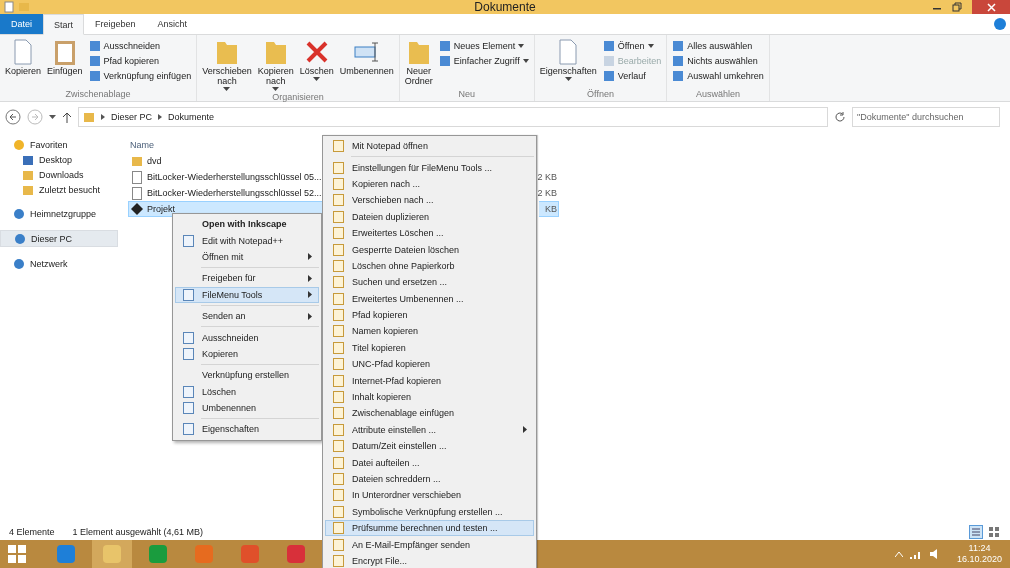 The image size is (1010, 568). I want to click on menu-item: Pfad kopieren, so click(429, 315).